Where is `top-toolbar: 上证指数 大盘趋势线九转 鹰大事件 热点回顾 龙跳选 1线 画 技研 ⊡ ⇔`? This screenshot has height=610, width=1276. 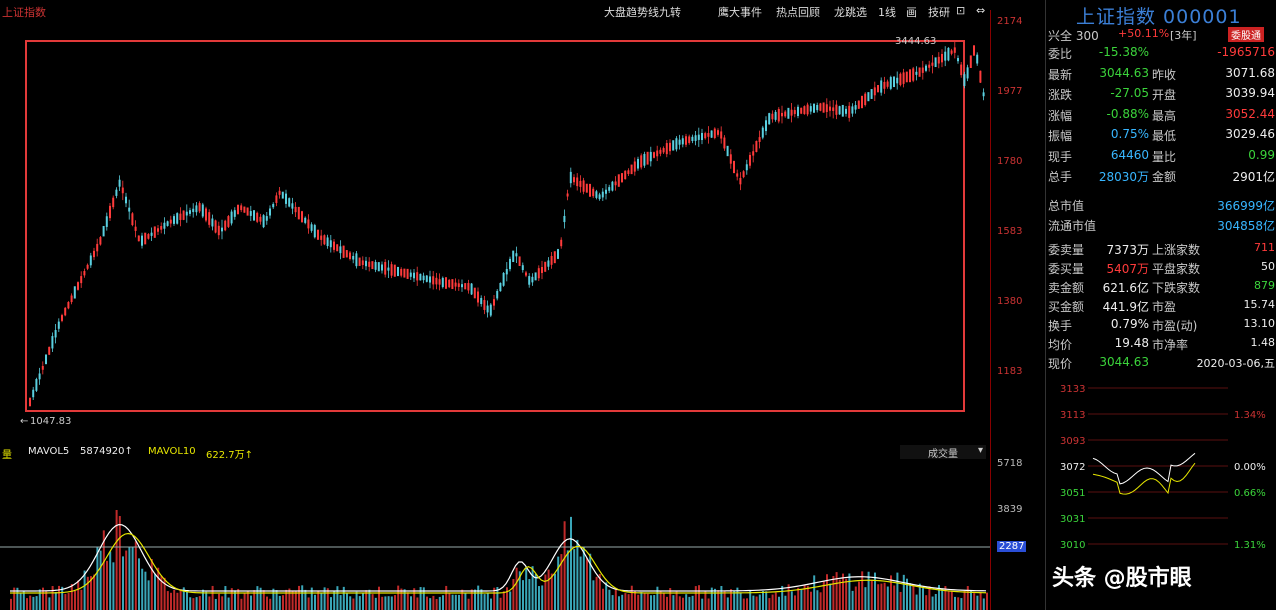
top-toolbar: 上证指数 大盘趋势线九转 鹰大事件 热点回顾 龙跳选 1线 画 技研 ⊡ ⇔ is located at coordinates (522, 11).